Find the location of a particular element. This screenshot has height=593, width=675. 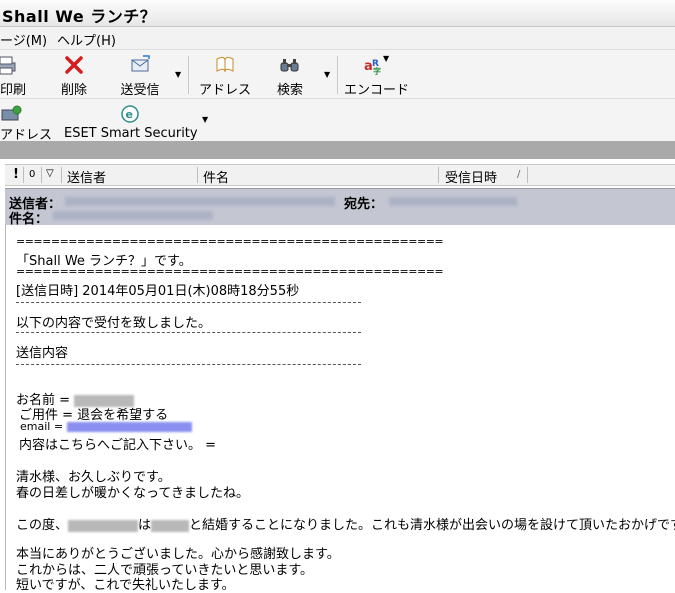

content-label: 内容はこちらへご記入下さい。 = is located at coordinates (118, 445).